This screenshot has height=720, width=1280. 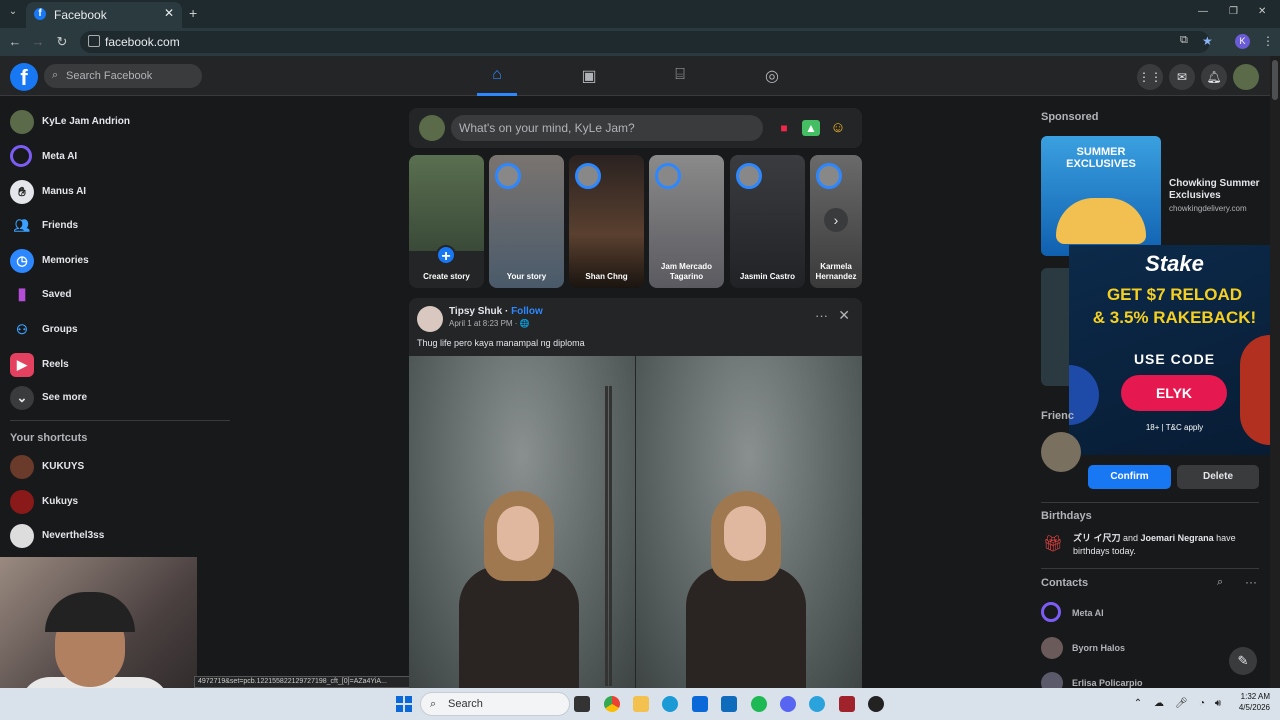 What do you see at coordinates (120, 331) in the screenshot?
I see `sidebar-item-groups: ⚇ Groups` at bounding box center [120, 331].